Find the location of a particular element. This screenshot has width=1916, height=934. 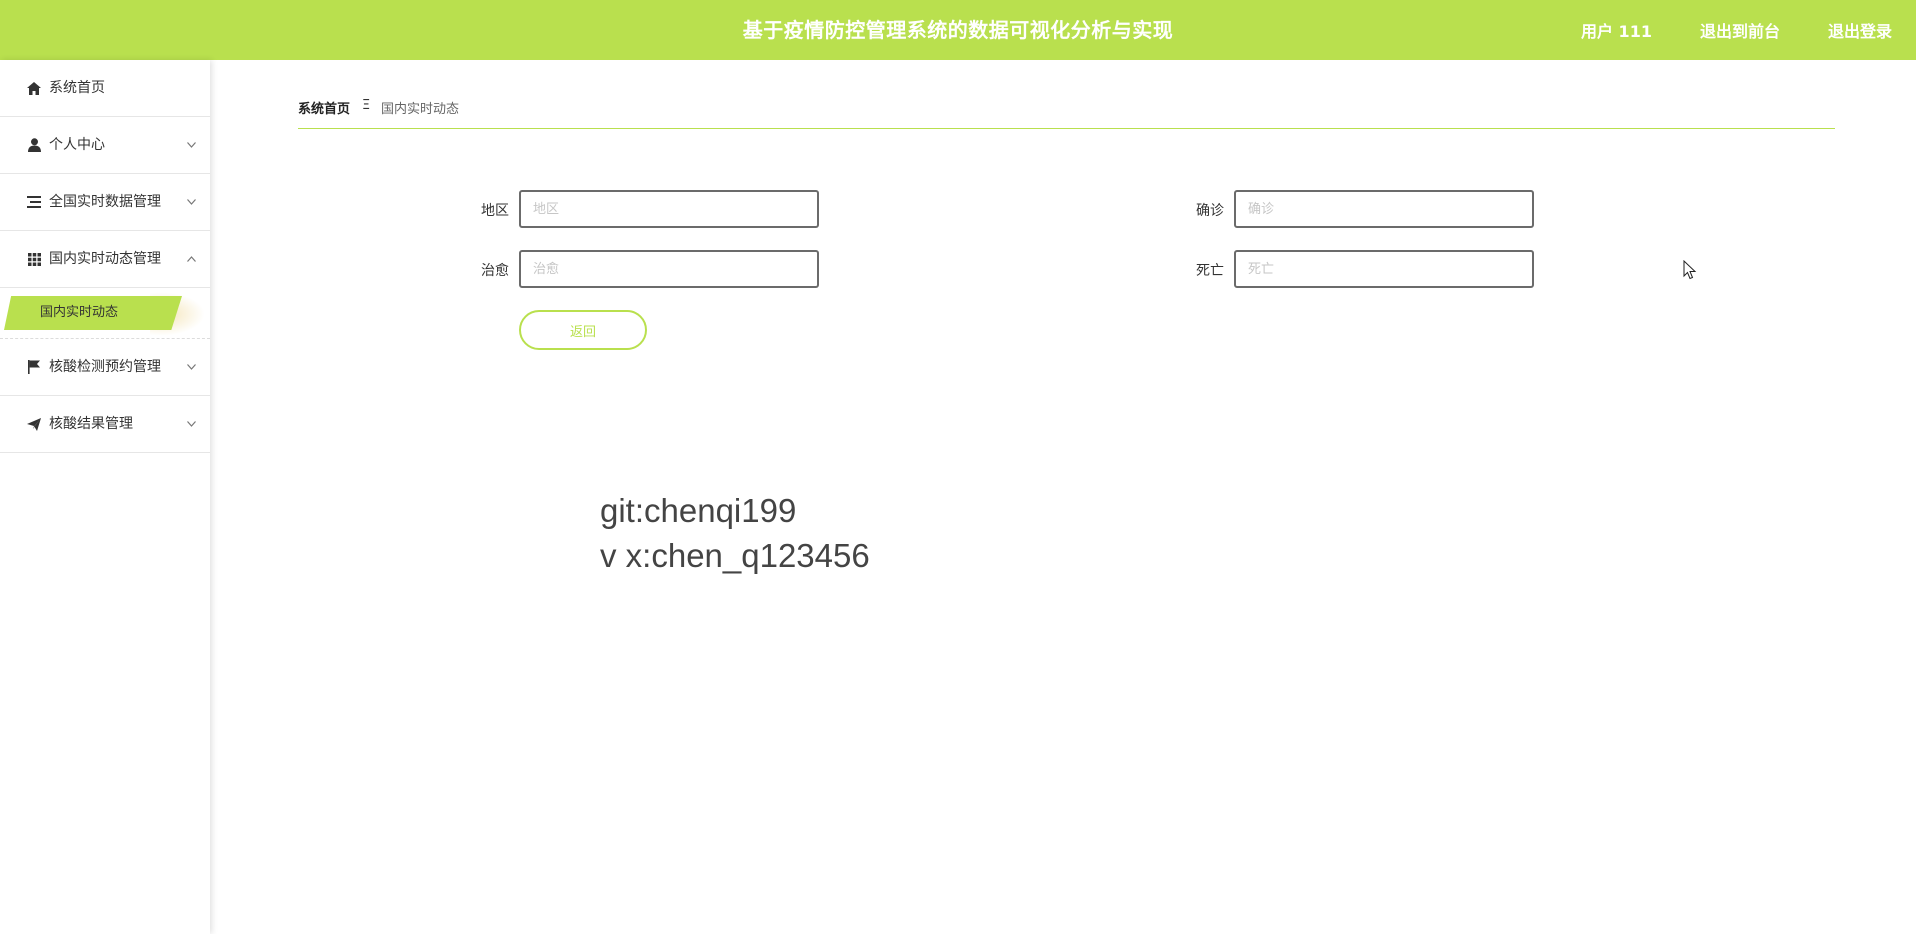

submenu-domestic-dynamics: 国内实时动态 is located at coordinates (105, 313).